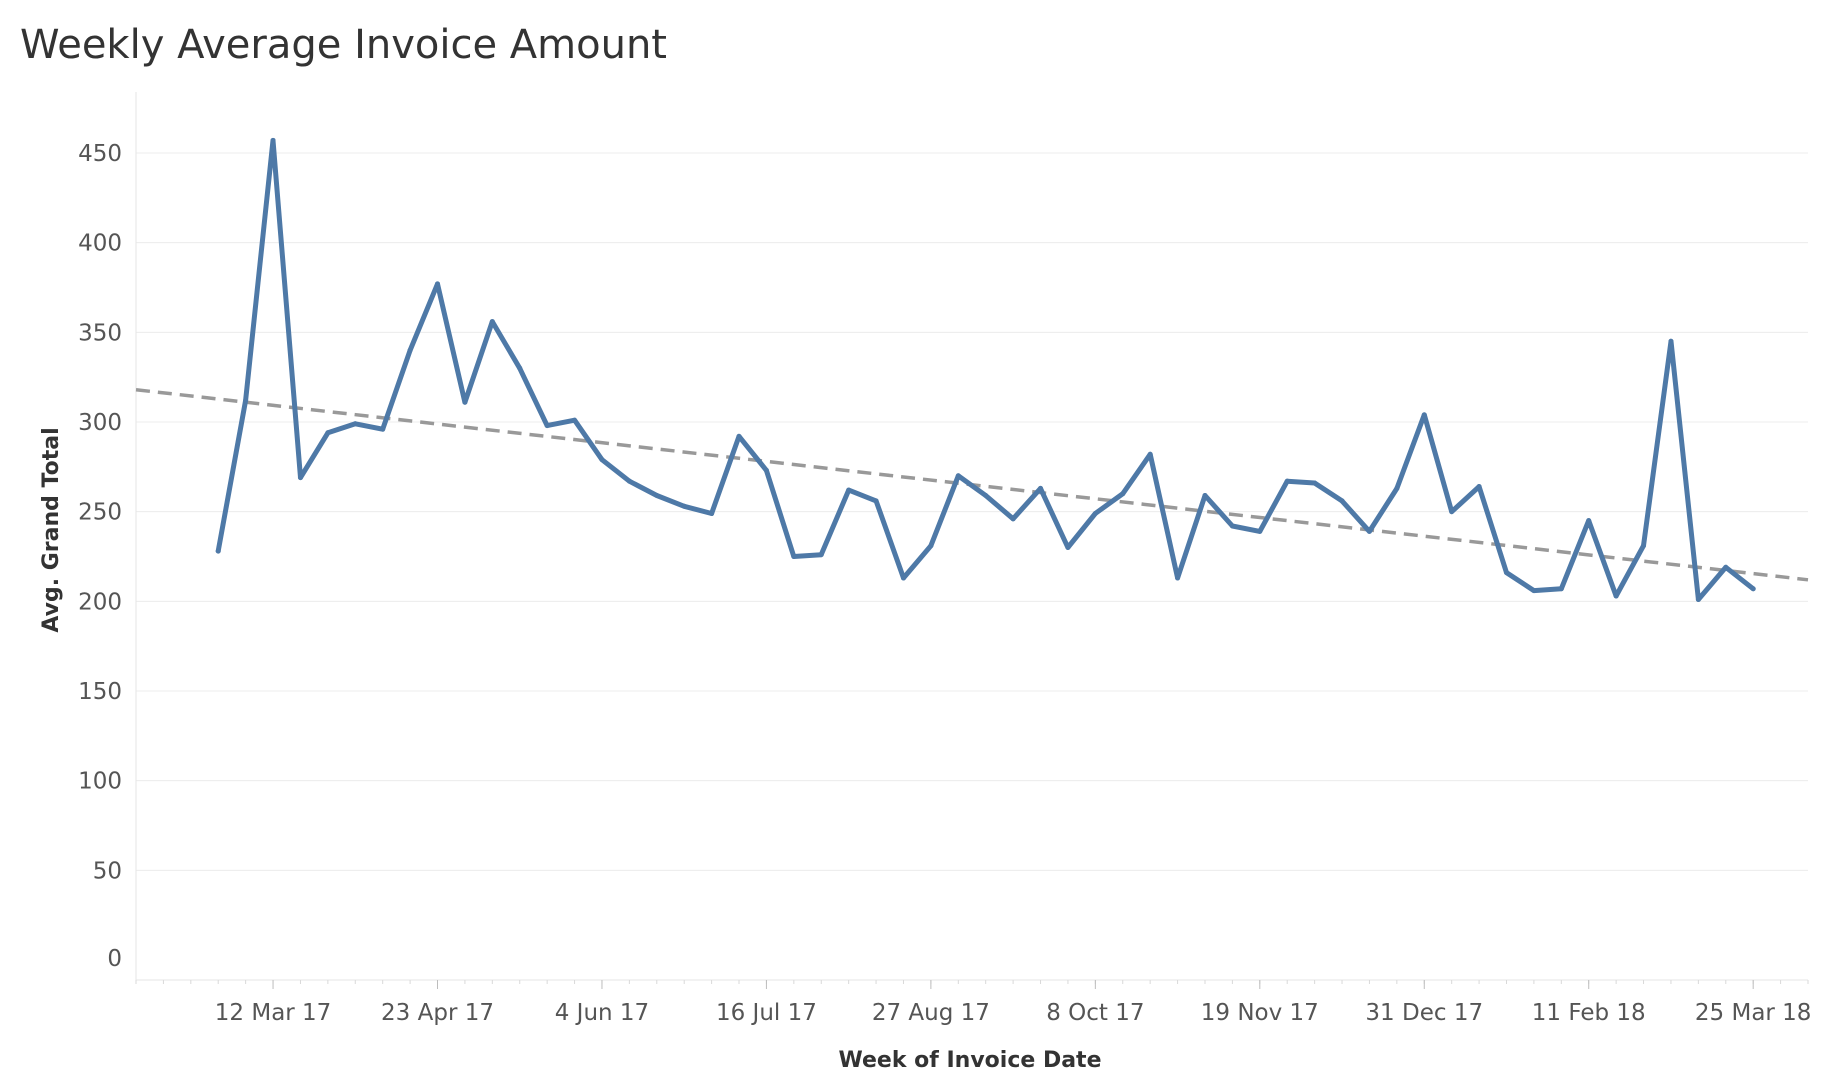 This screenshot has width=1826, height=1082. Describe the element at coordinates (970, 1060) in the screenshot. I see `x-axis-title: Week of Invoice Date` at that location.